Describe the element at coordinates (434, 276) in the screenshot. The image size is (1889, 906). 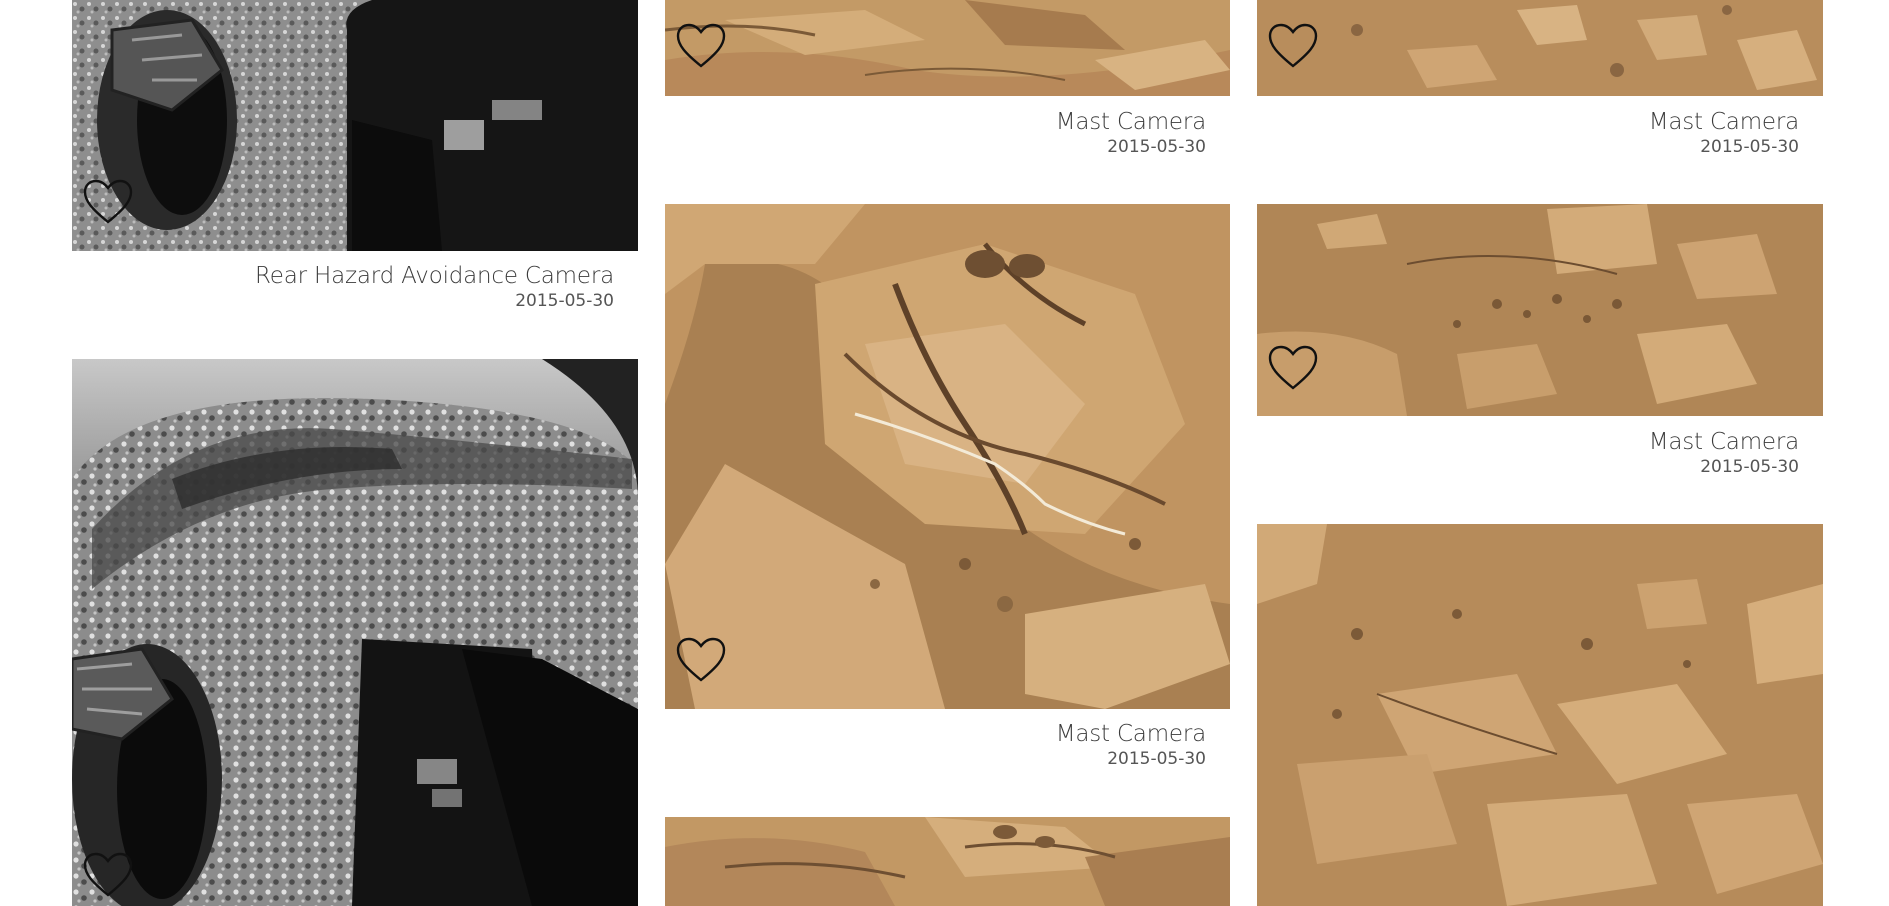
I see `camera-name: Rear Hazard Avoidance Camera` at that location.